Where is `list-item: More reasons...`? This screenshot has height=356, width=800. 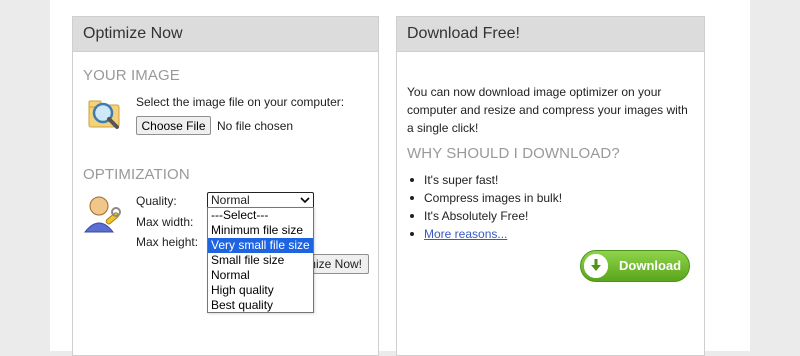 list-item: More reasons... is located at coordinates (486, 234).